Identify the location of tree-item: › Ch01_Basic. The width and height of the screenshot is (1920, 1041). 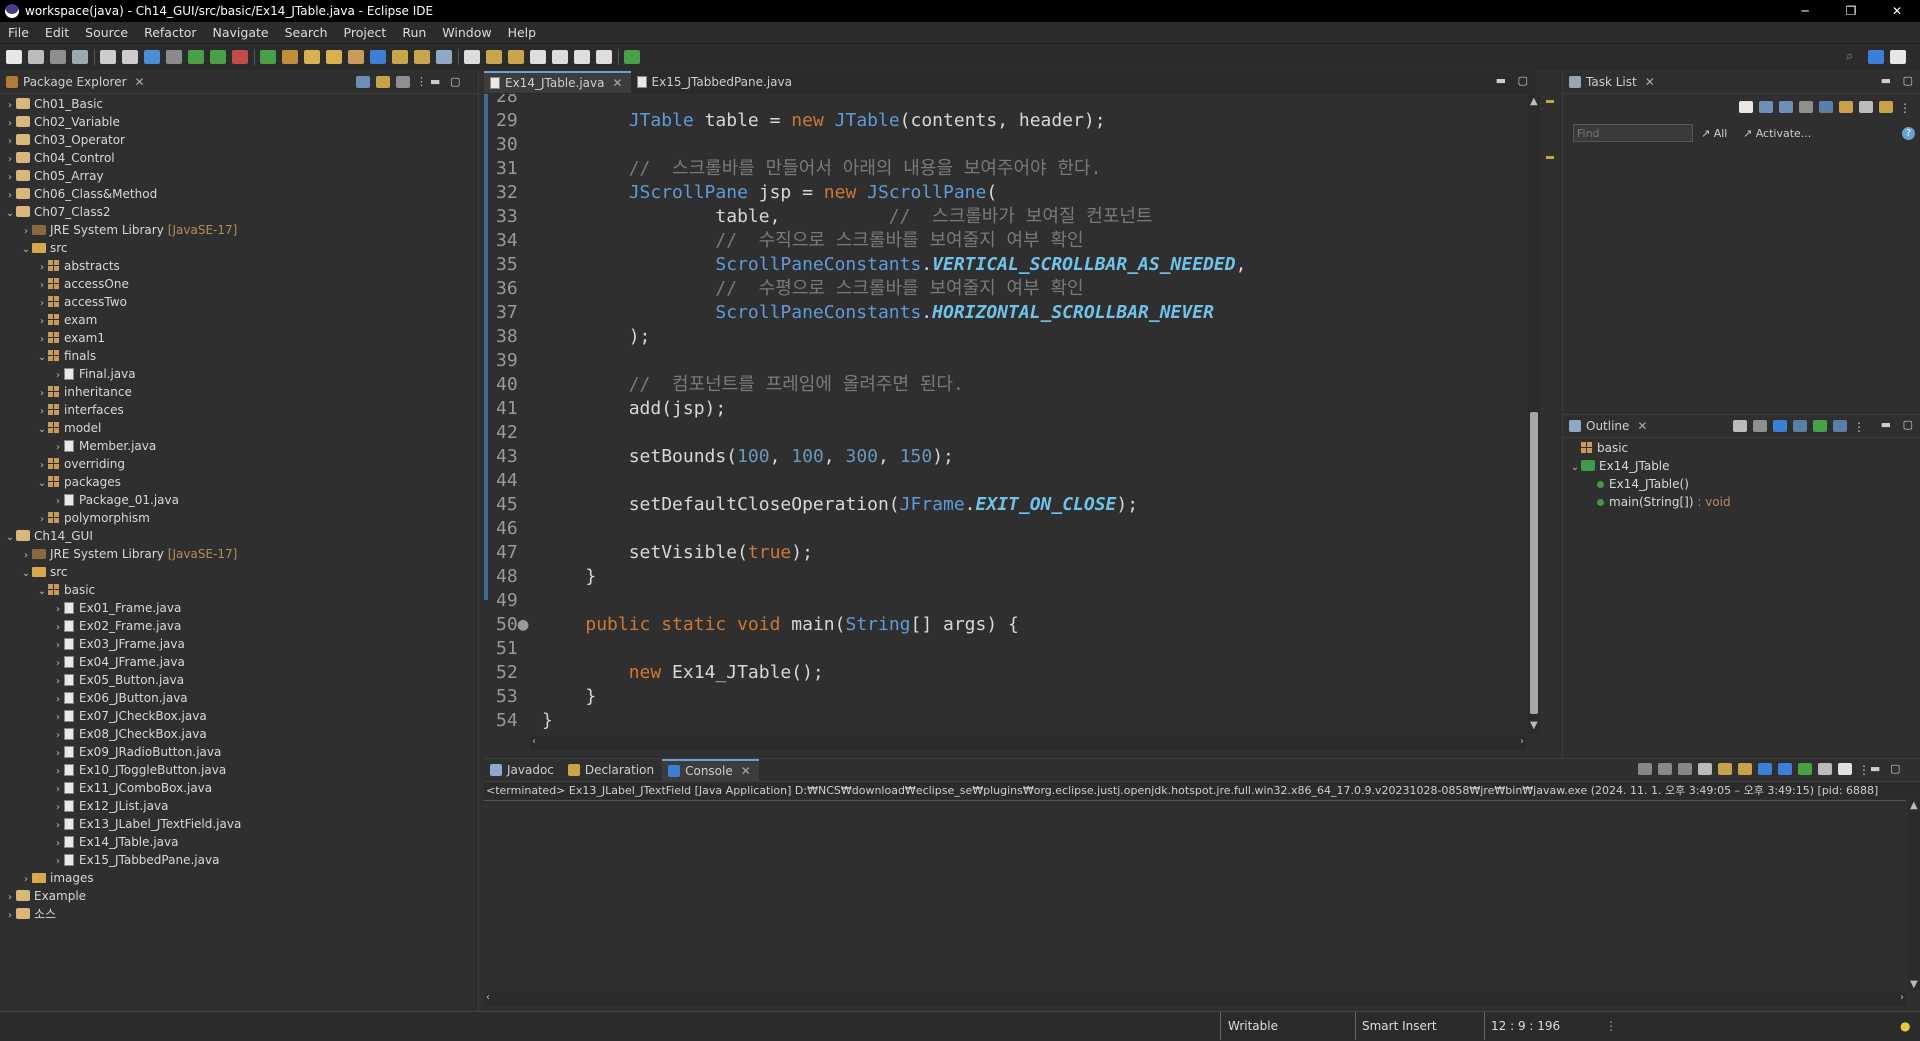
(239, 104).